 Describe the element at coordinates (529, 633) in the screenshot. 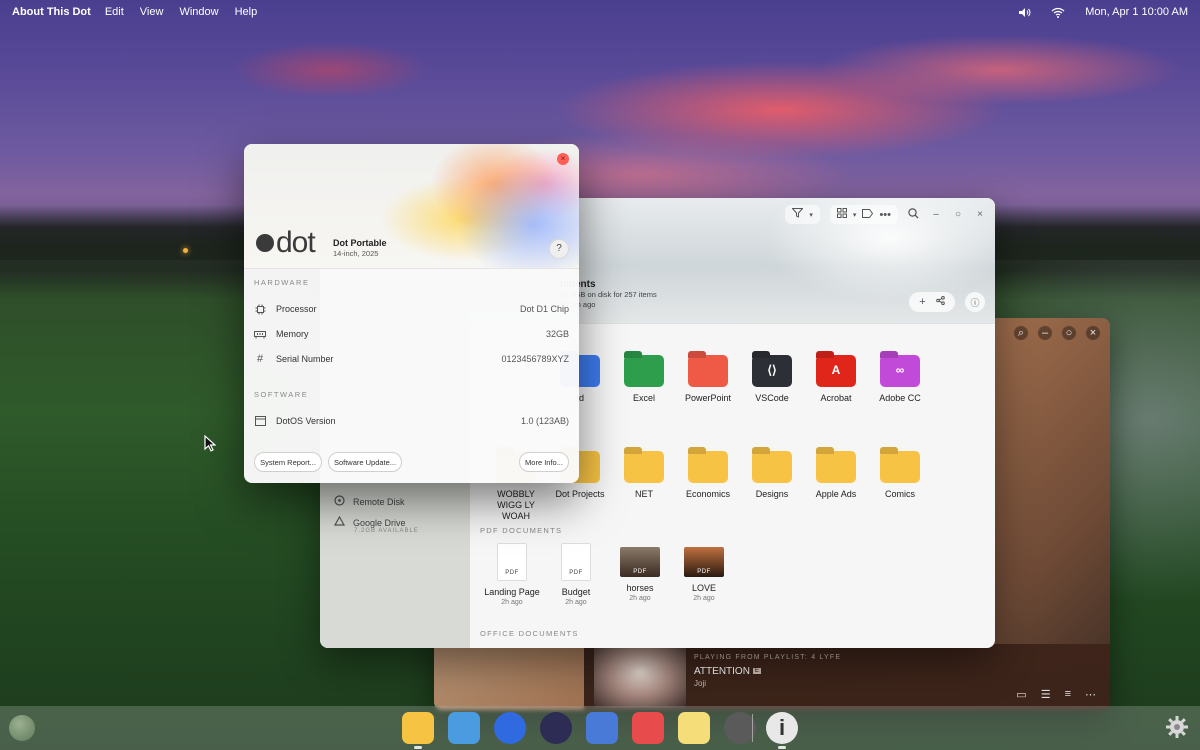

I see `office-section-heading: OFFICE DOCUMENTS` at that location.